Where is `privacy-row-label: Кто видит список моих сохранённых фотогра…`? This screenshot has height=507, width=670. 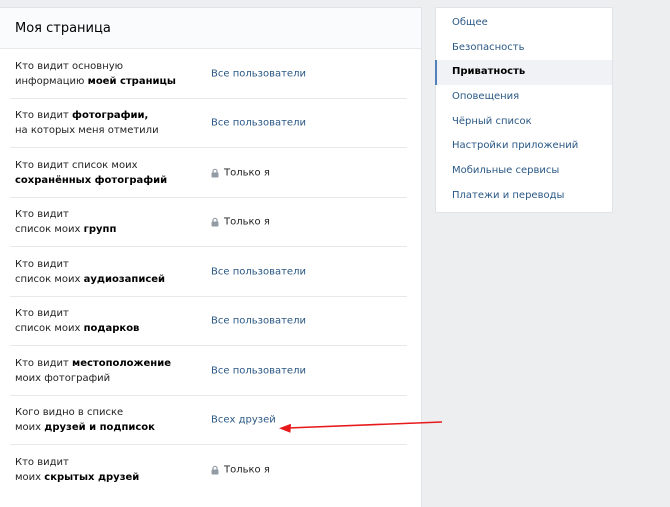
privacy-row-label: Кто видит список моих сохранённых фотогра… is located at coordinates (91, 172).